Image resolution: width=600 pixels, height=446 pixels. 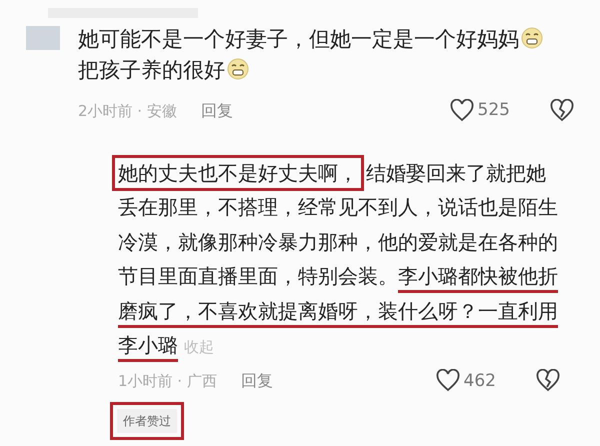 What do you see at coordinates (151, 70) in the screenshot?
I see `comment-text: 把孩子养的很好` at bounding box center [151, 70].